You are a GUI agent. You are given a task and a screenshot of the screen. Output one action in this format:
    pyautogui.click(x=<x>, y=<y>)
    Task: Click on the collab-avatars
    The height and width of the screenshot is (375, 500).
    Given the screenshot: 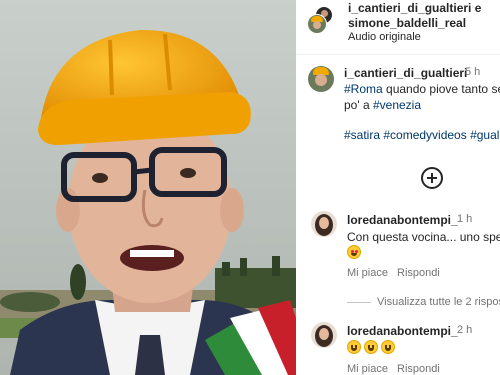 What is the action you would take?
    pyautogui.click(x=320, y=21)
    